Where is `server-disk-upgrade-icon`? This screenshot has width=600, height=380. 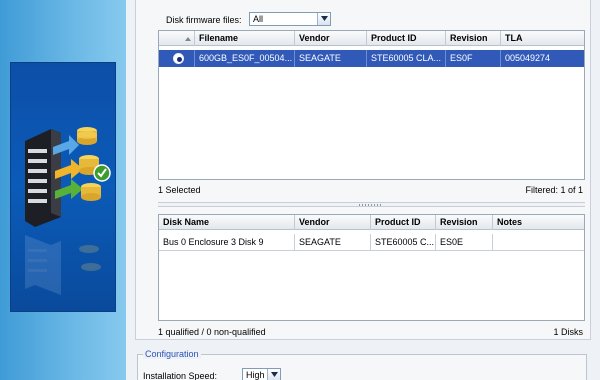 server-disk-upgrade-icon is located at coordinates (68, 211).